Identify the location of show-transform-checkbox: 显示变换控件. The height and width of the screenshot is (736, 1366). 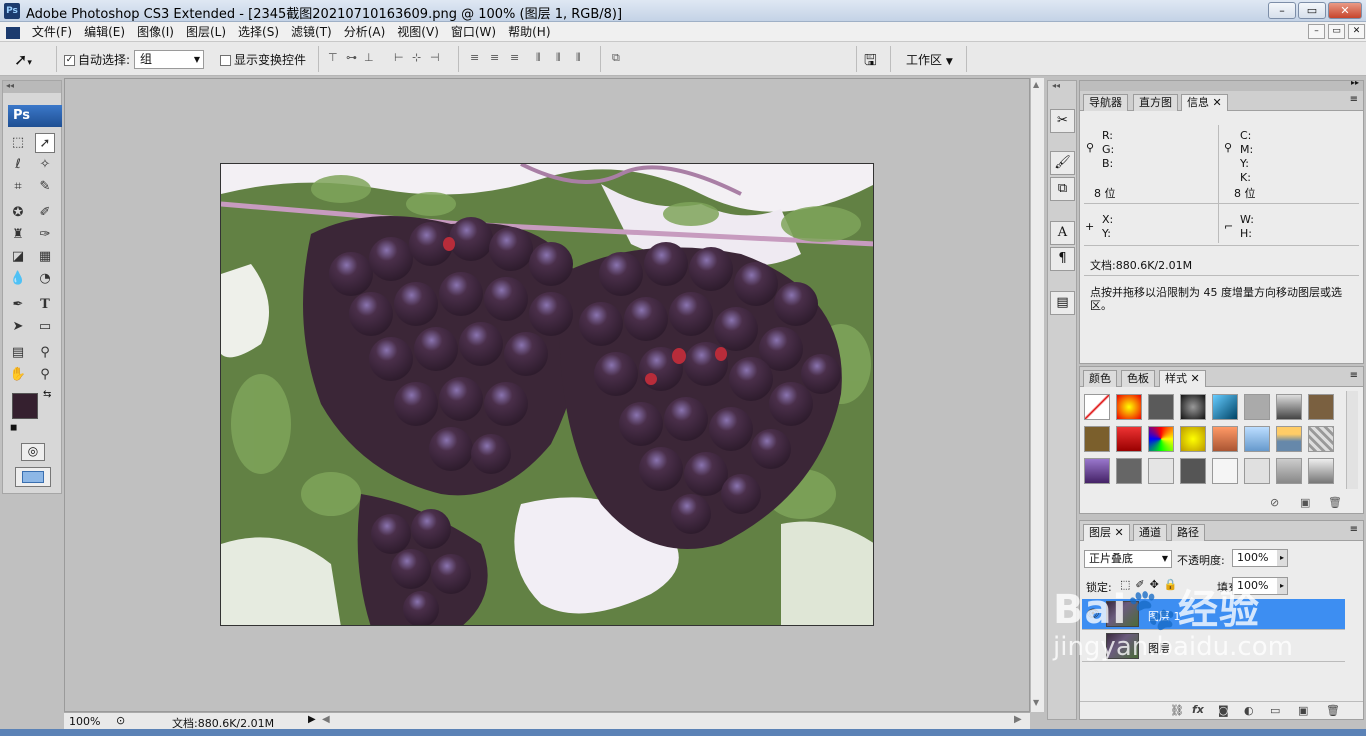
(263, 59).